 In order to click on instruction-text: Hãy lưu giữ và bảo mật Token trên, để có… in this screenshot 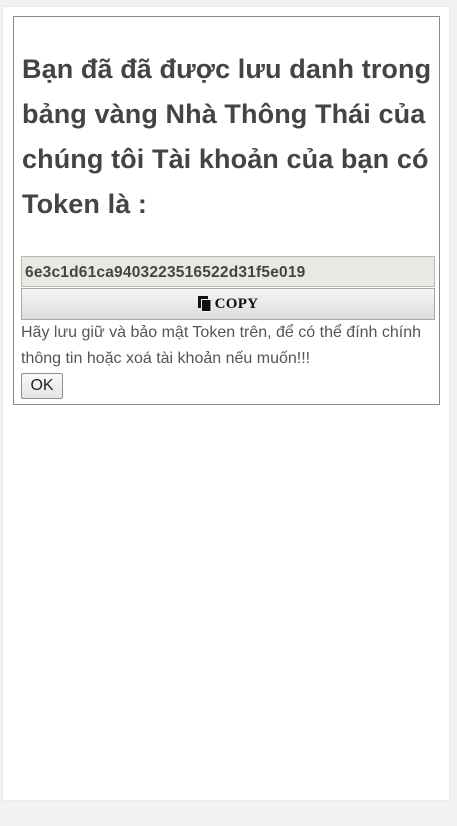, I will do `click(221, 345)`.